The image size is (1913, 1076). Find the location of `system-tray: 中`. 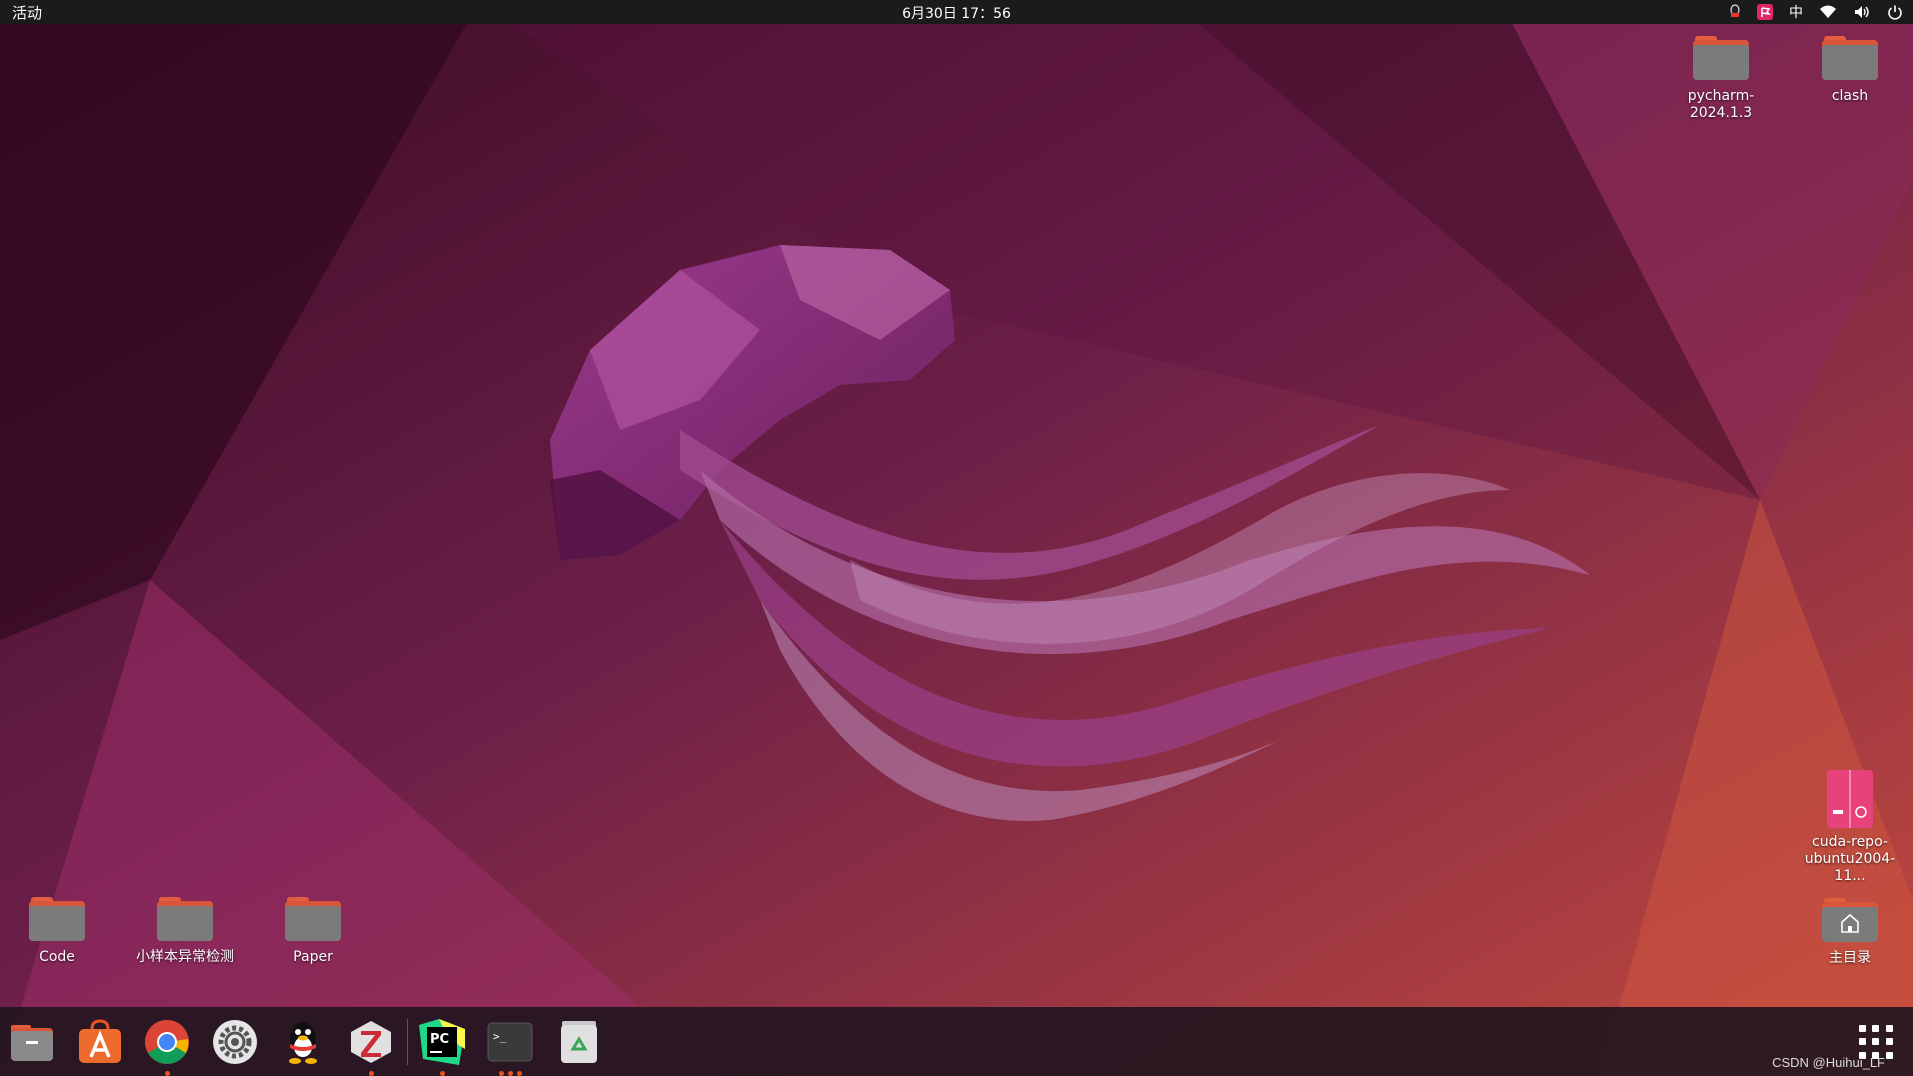

system-tray: 中 is located at coordinates (1816, 12).